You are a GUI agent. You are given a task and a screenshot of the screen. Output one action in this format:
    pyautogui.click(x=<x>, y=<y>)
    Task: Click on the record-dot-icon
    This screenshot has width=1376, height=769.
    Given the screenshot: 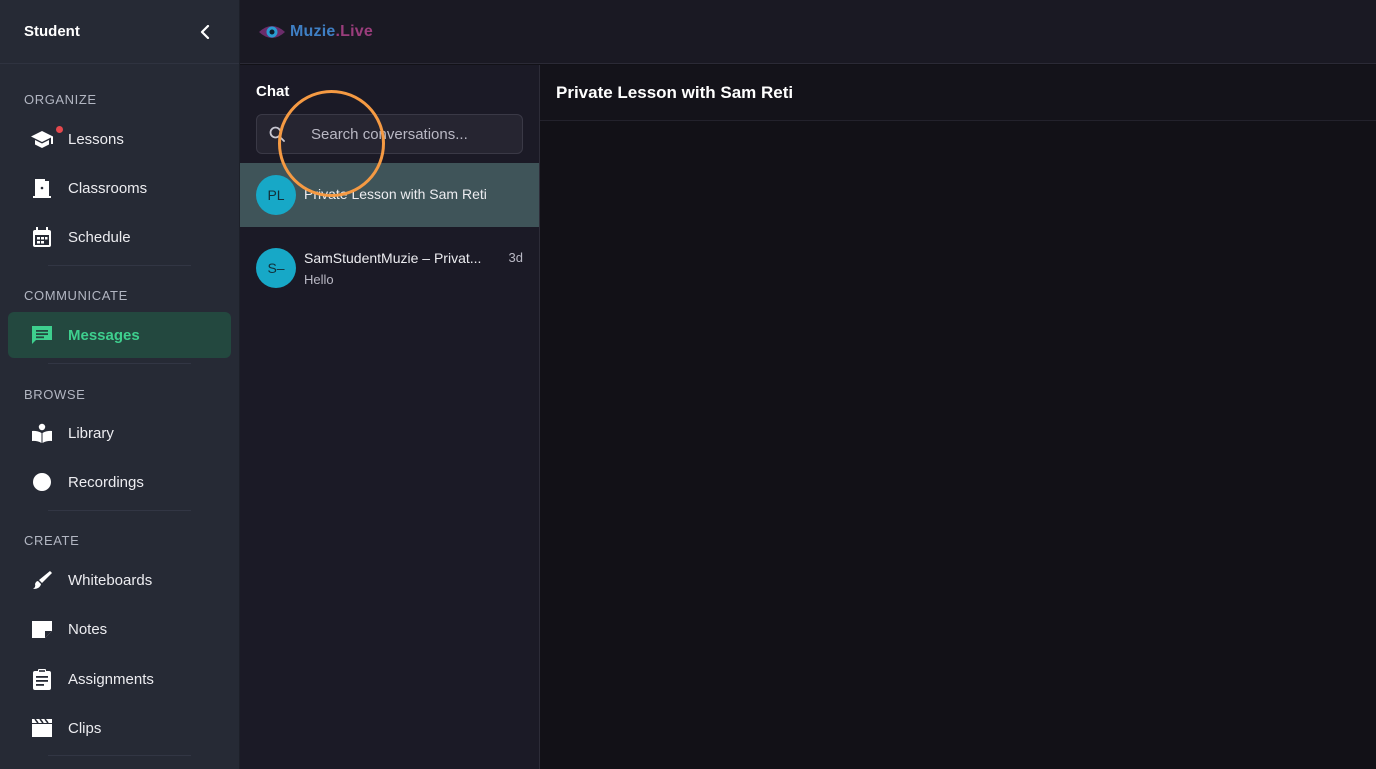 What is the action you would take?
    pyautogui.click(x=42, y=482)
    